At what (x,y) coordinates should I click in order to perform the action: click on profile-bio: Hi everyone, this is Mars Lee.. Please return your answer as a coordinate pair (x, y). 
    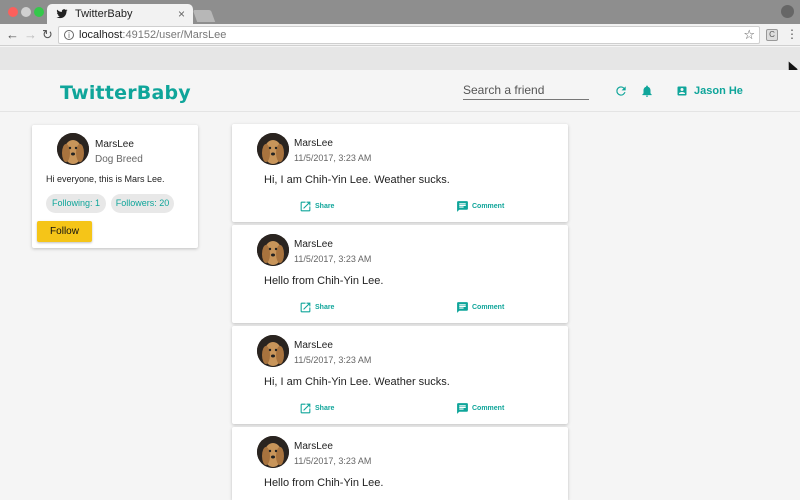
    Looking at the image, I should click on (105, 179).